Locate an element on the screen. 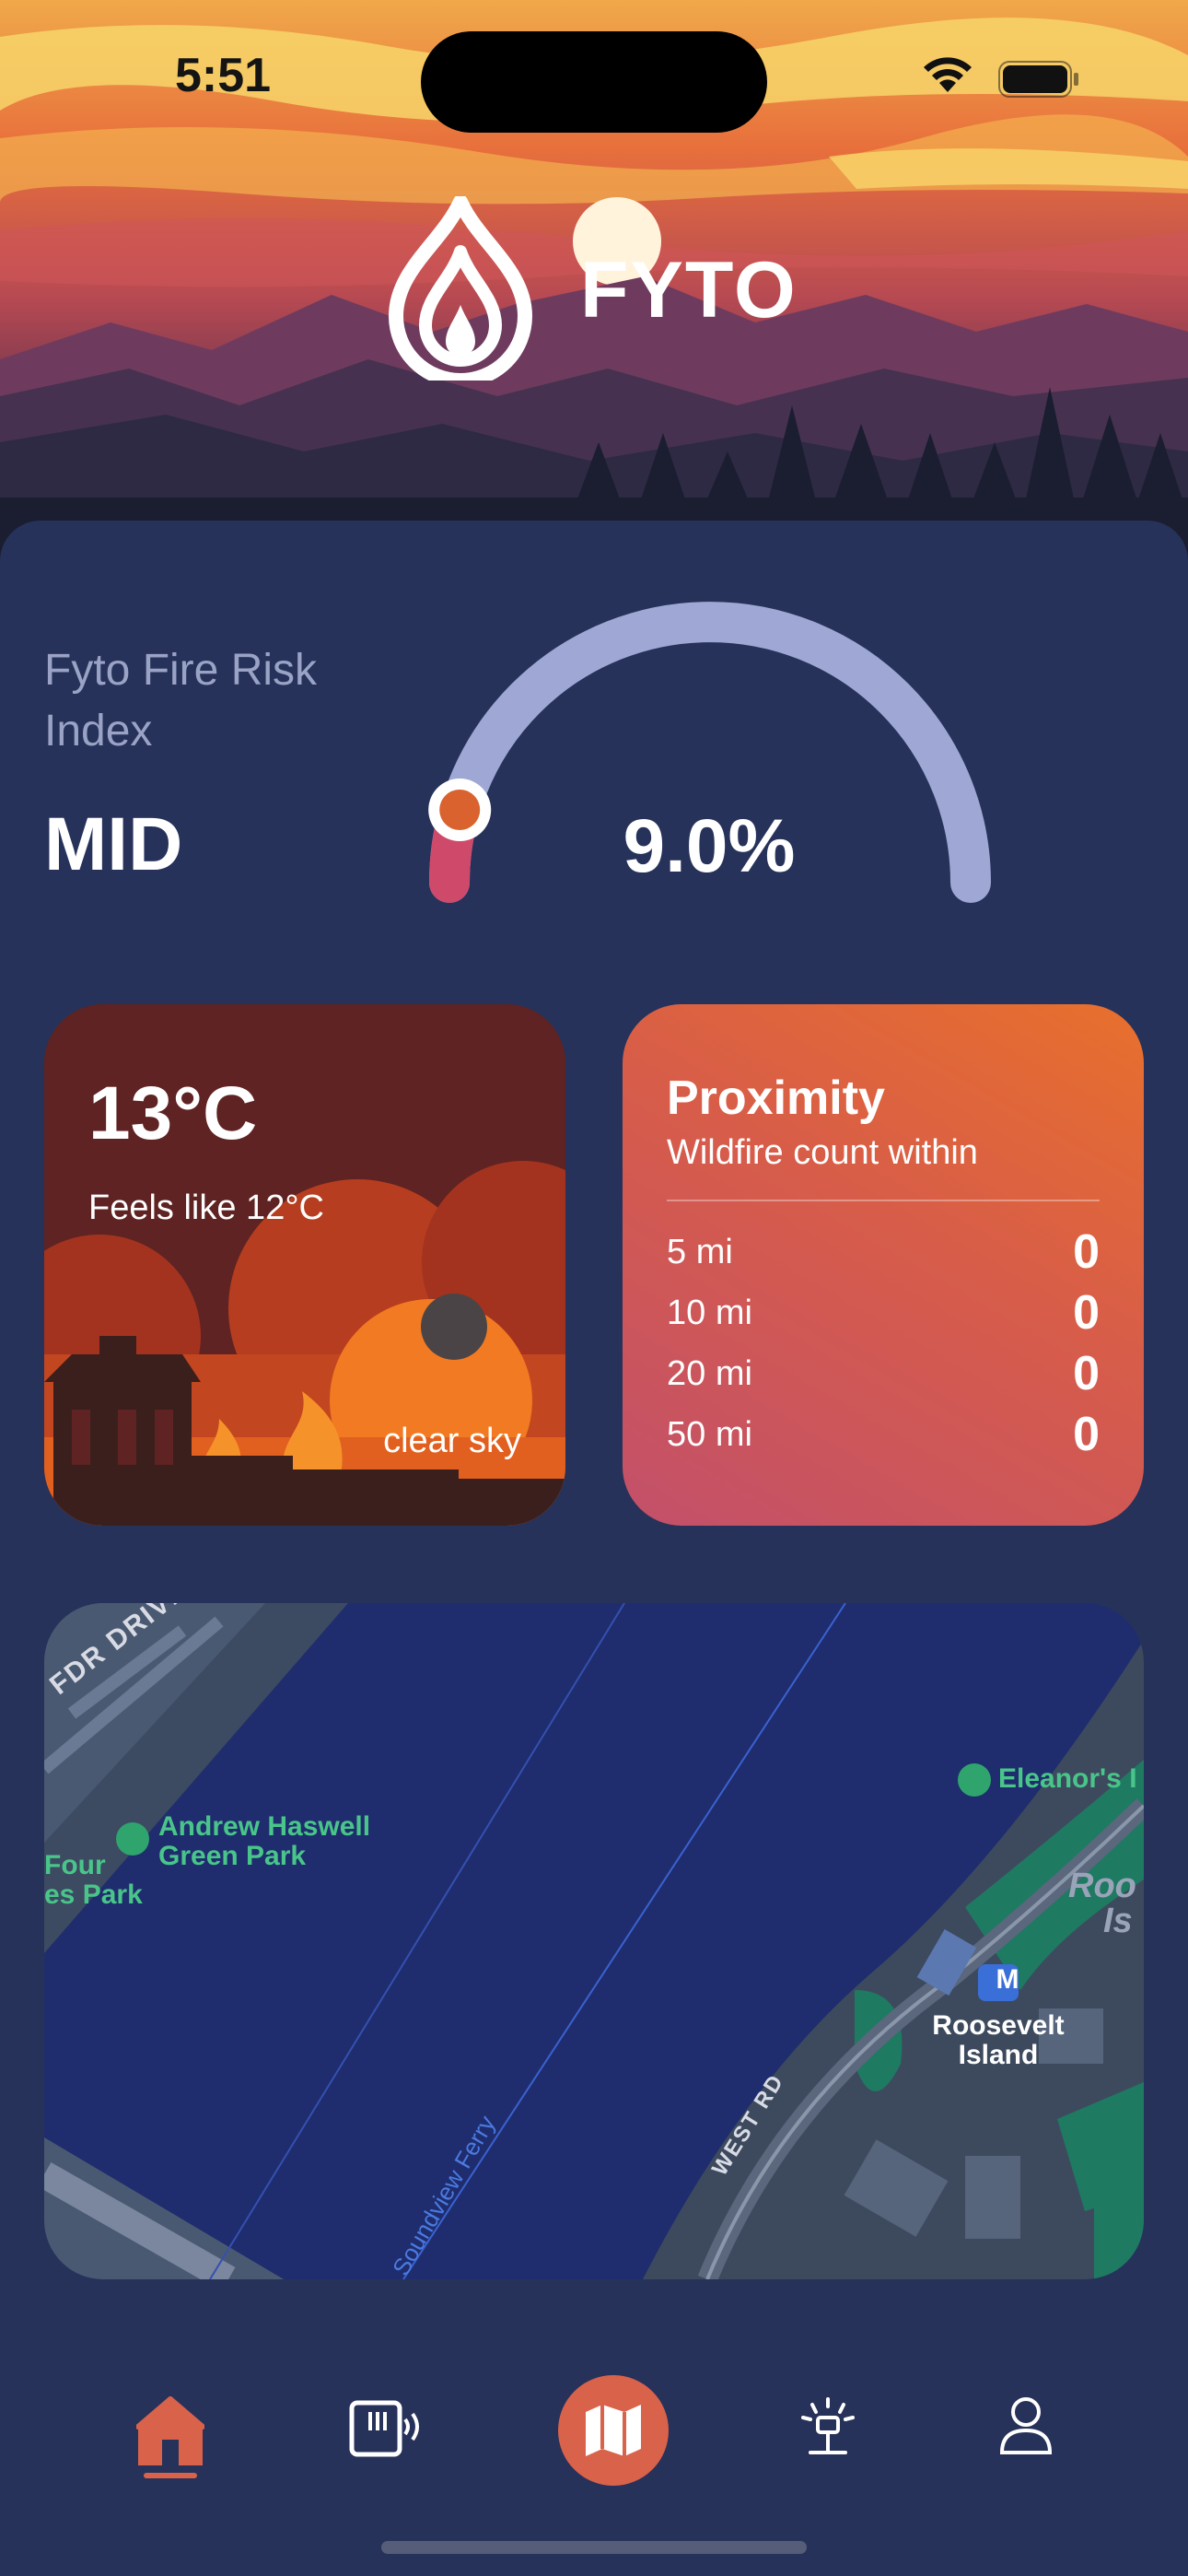 The image size is (1188, 2576). tab-sensor is located at coordinates (386, 2430).